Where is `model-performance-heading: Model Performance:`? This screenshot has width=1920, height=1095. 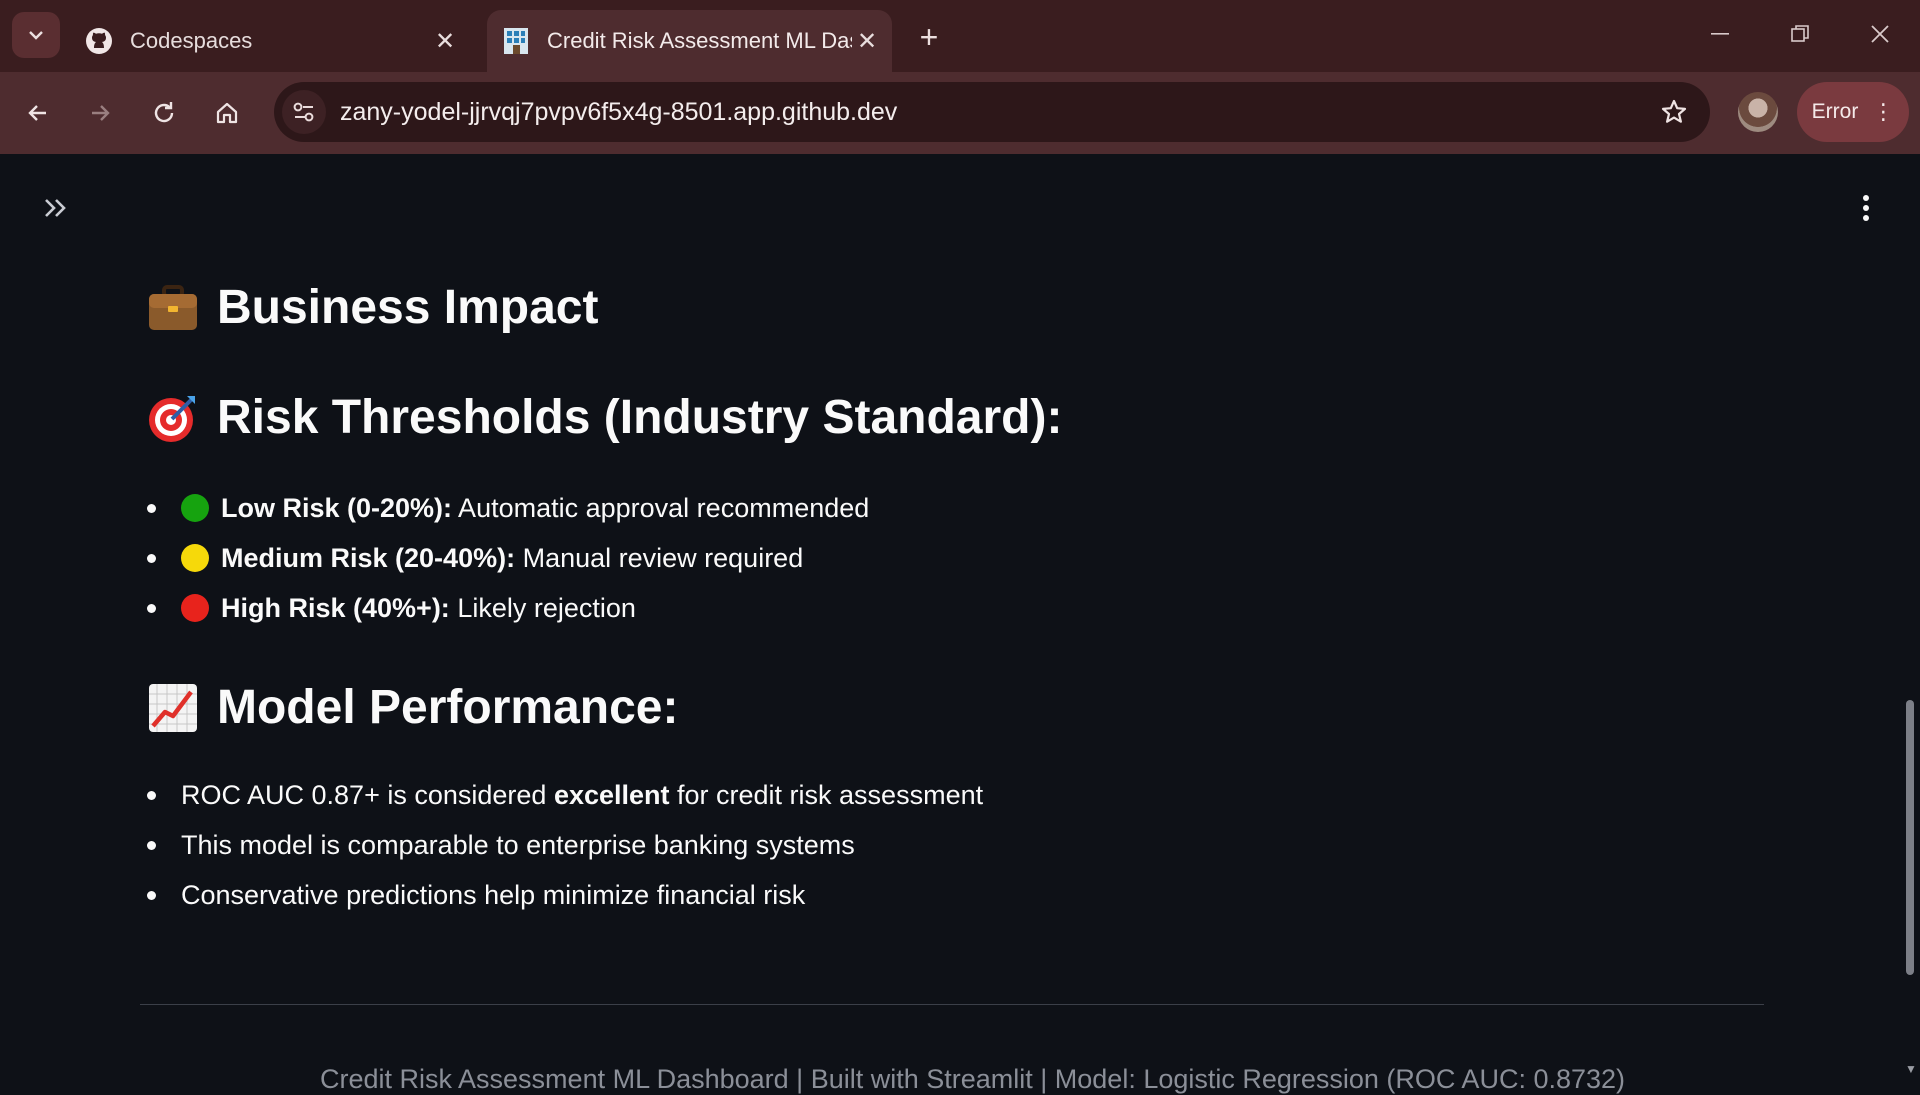
model-performance-heading: Model Performance: is located at coordinates (412, 707).